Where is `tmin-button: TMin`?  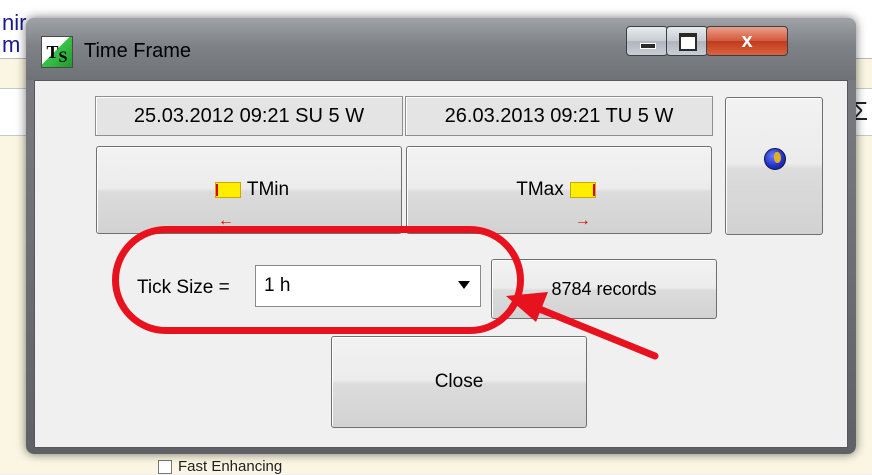
tmin-button: TMin is located at coordinates (249, 205).